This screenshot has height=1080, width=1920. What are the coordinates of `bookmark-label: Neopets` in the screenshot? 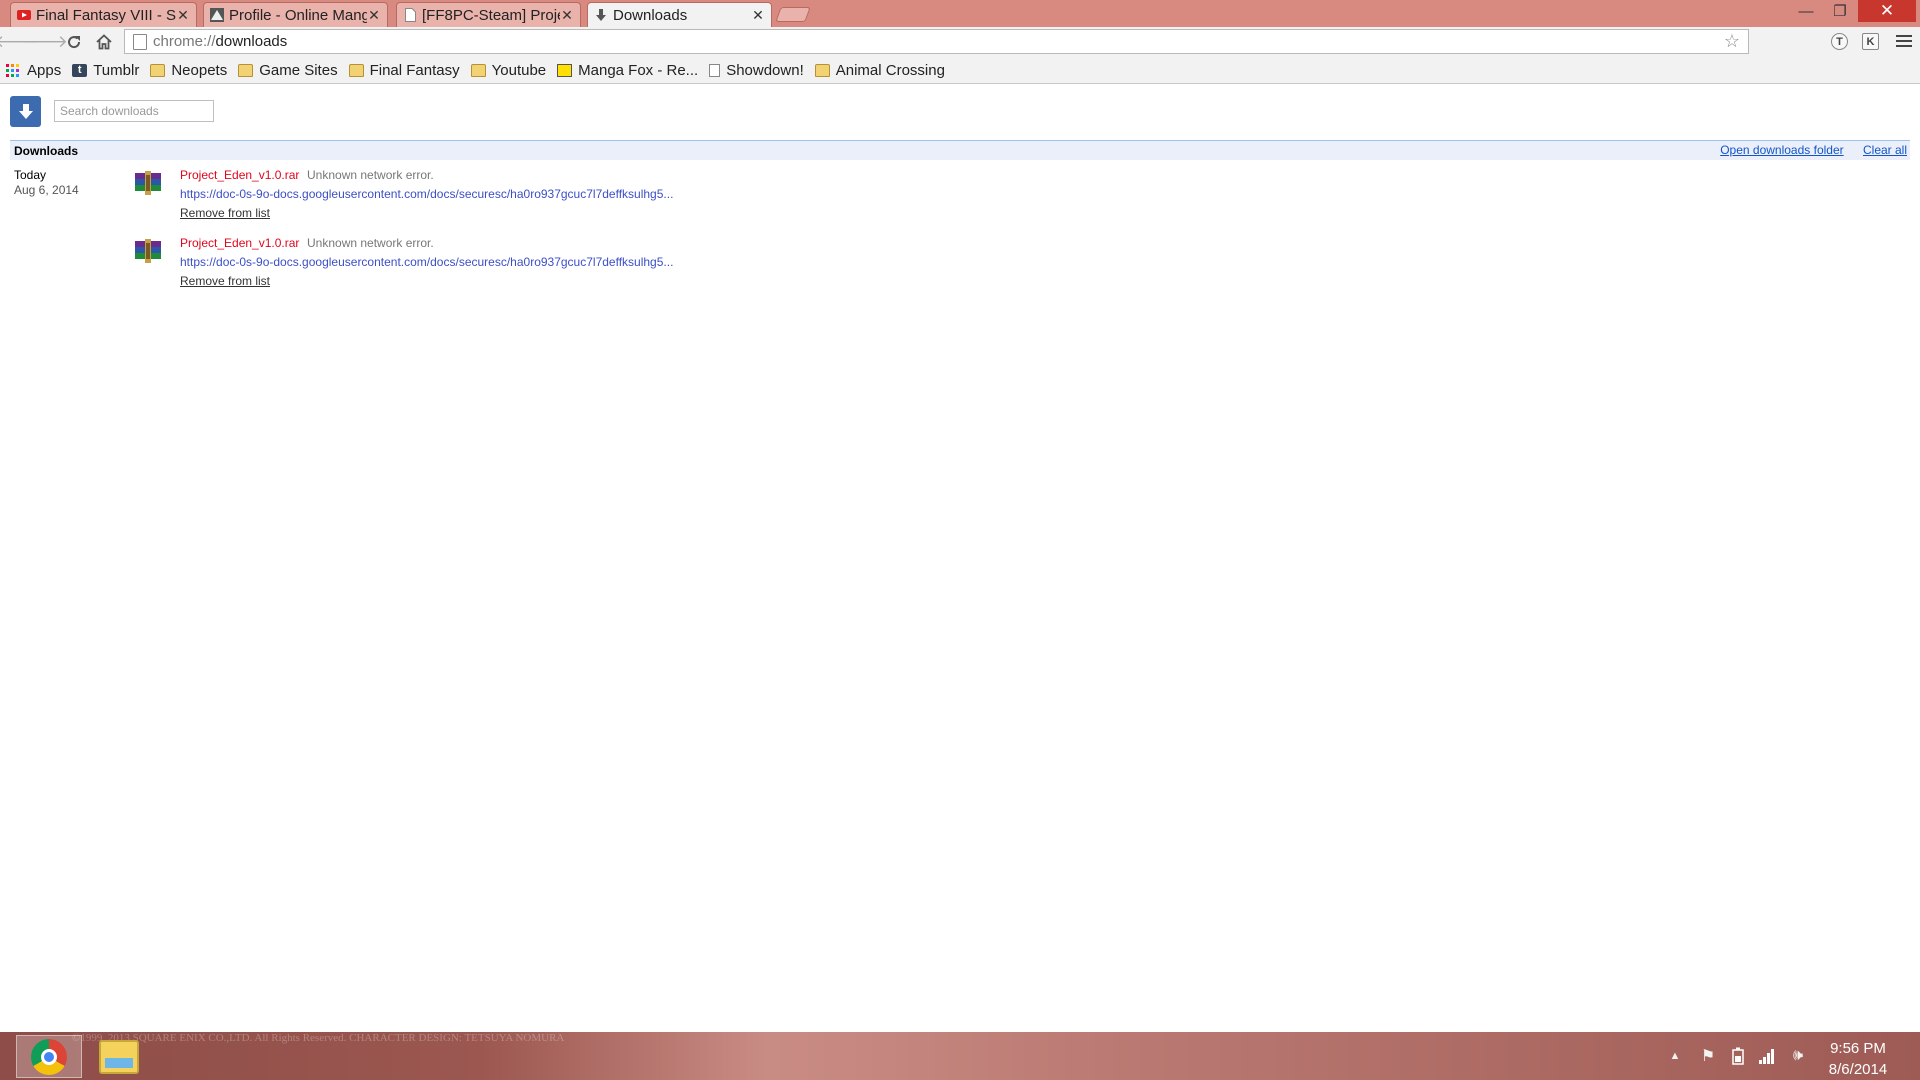 It's located at (199, 70).